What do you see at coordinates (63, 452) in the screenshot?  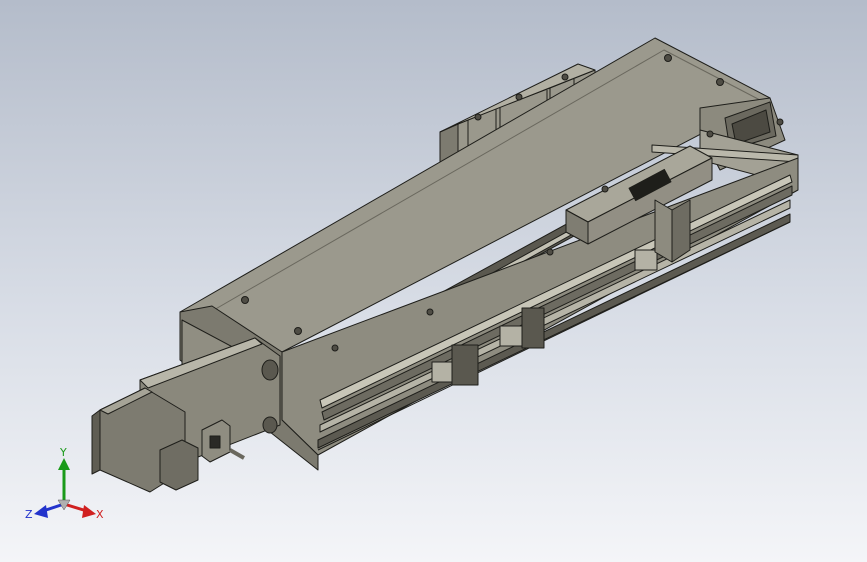 I see `y-axis-label: Y` at bounding box center [63, 452].